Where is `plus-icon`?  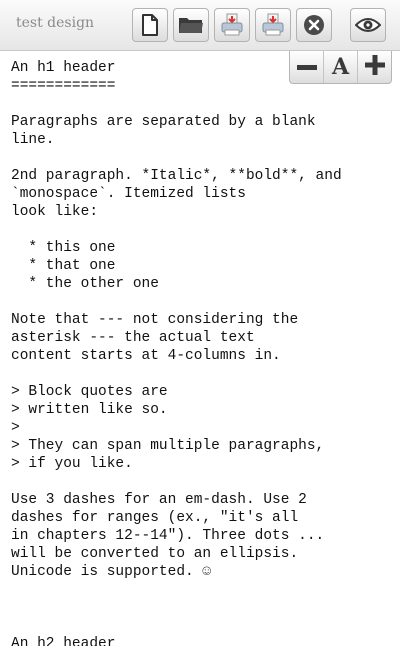
plus-icon is located at coordinates (374, 67).